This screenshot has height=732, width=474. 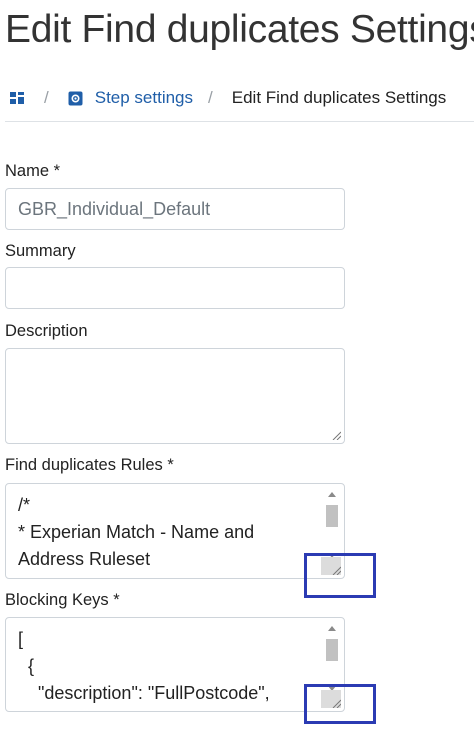 What do you see at coordinates (62, 600) in the screenshot?
I see `blocking-keys-label: Blocking Keys *` at bounding box center [62, 600].